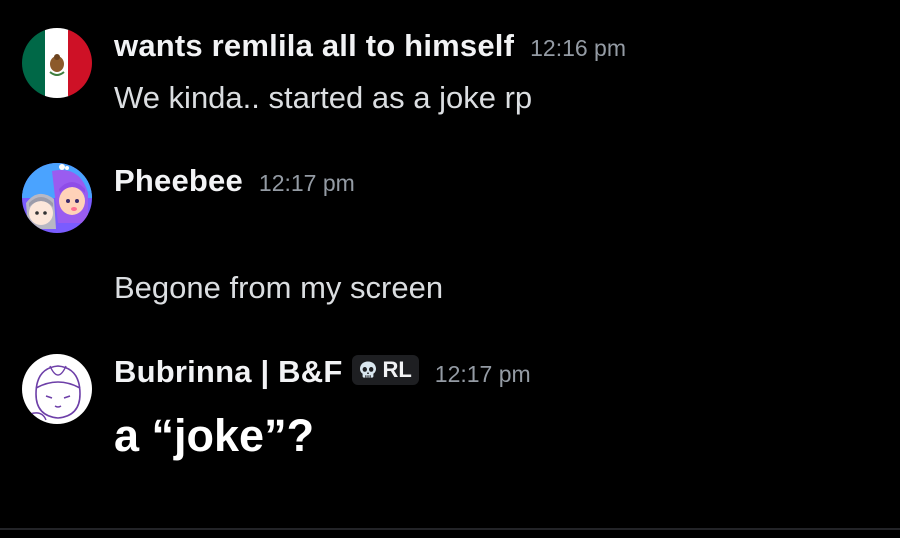 The width and height of the screenshot is (900, 538). I want to click on mexico-flag-avatar-icon, so click(57, 63).